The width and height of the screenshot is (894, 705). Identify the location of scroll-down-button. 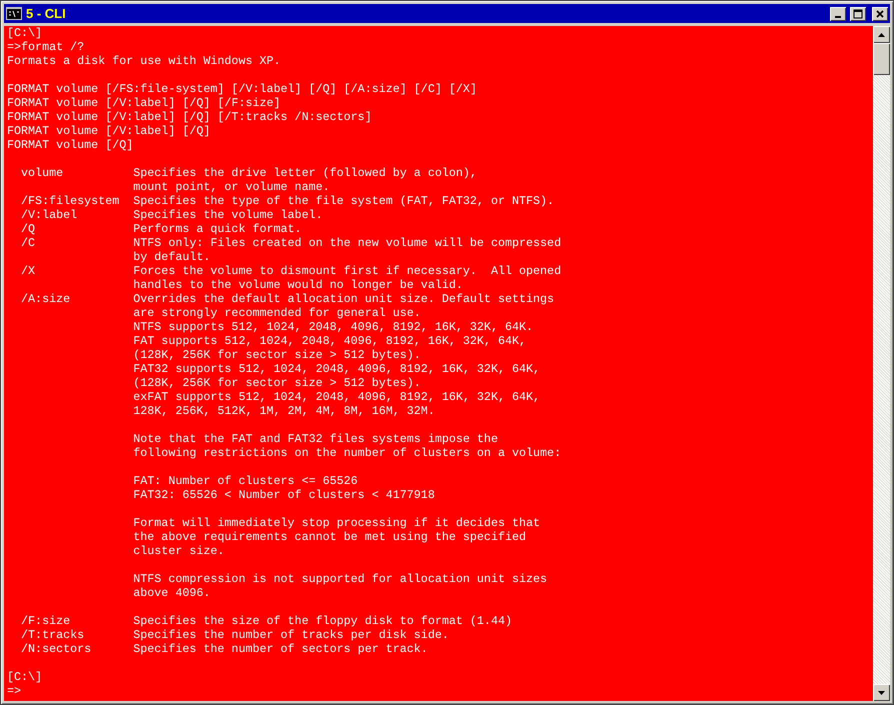
(881, 692).